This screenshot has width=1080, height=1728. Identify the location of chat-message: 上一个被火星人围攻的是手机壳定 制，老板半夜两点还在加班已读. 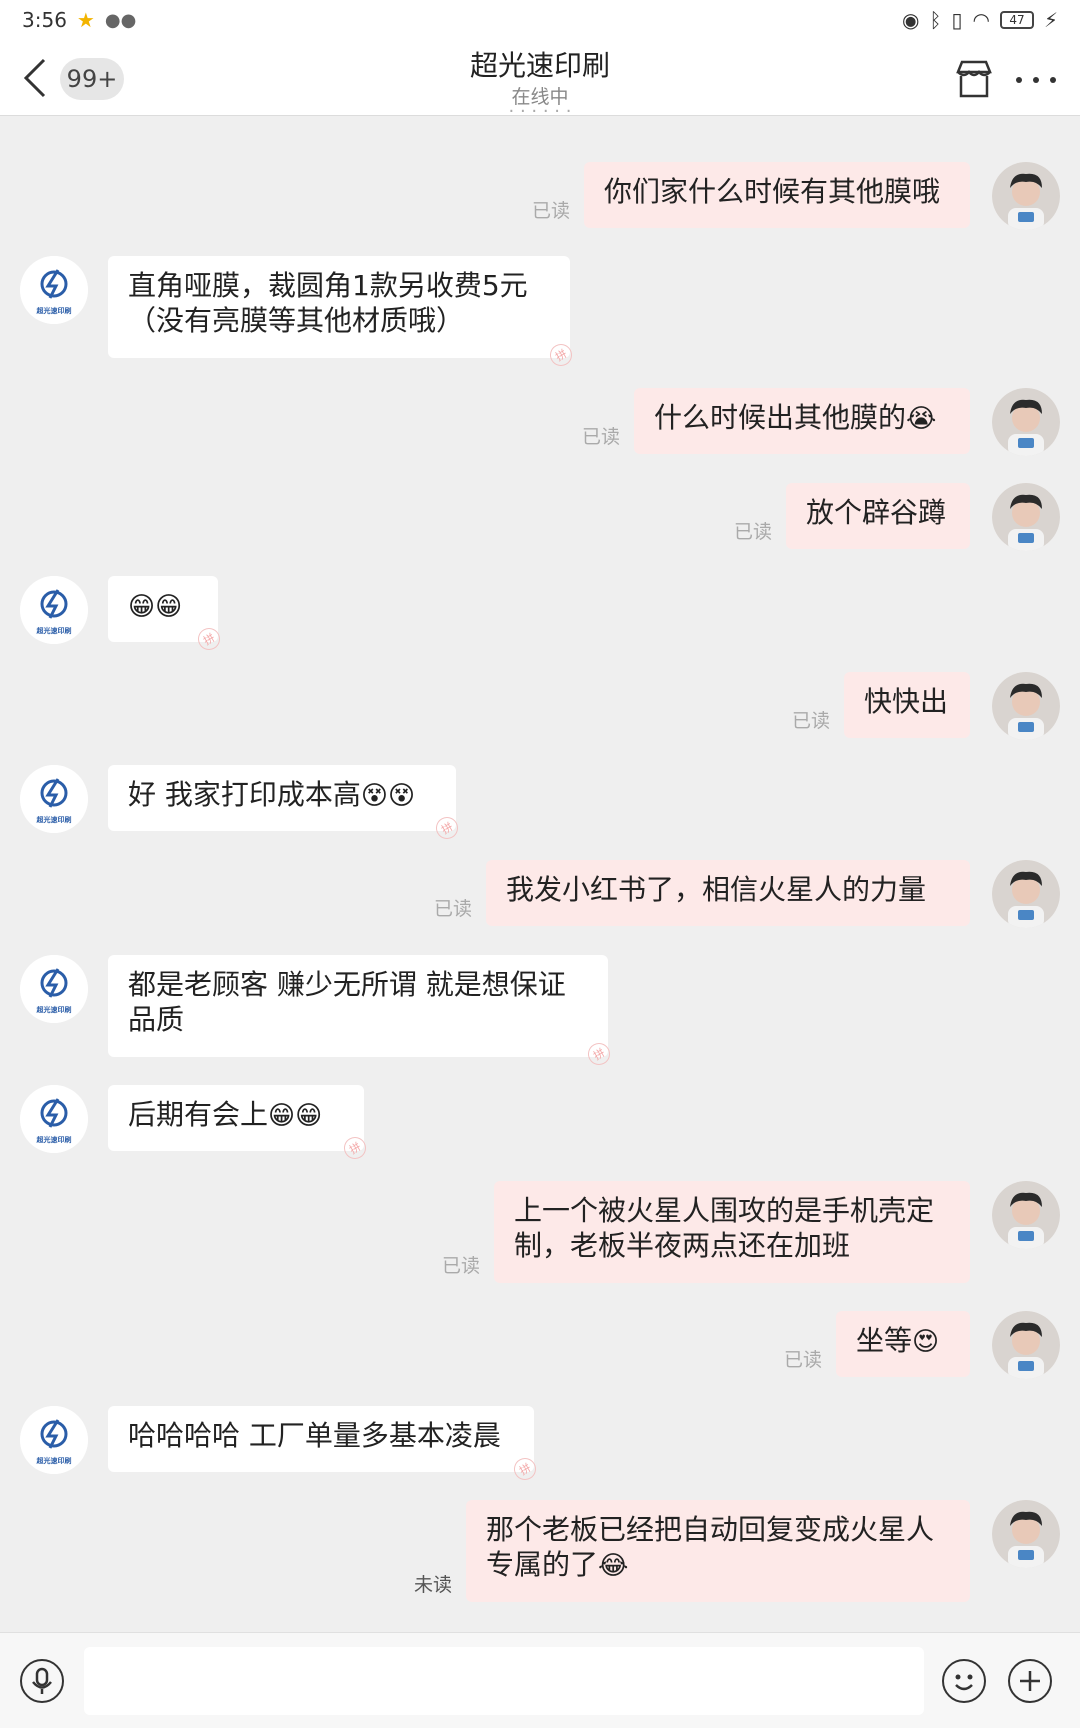
(540, 1232).